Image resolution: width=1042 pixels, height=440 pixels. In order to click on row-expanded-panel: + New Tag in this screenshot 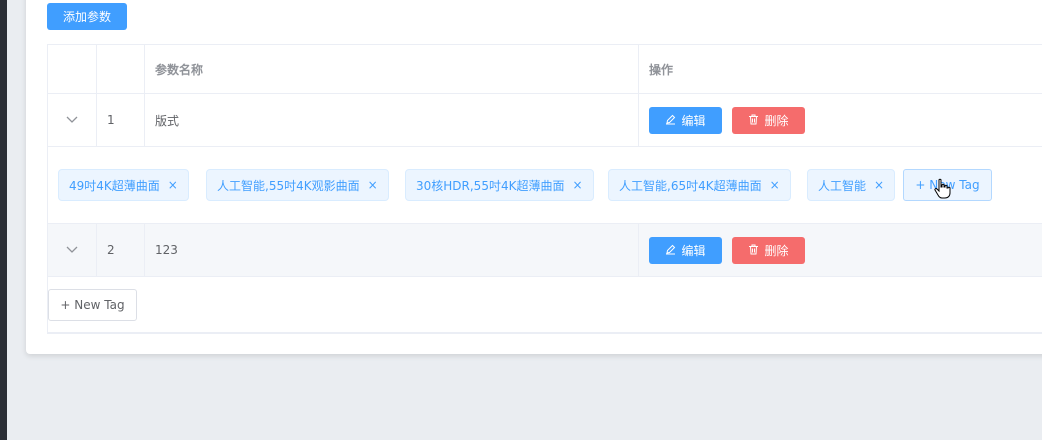, I will do `click(545, 305)`.